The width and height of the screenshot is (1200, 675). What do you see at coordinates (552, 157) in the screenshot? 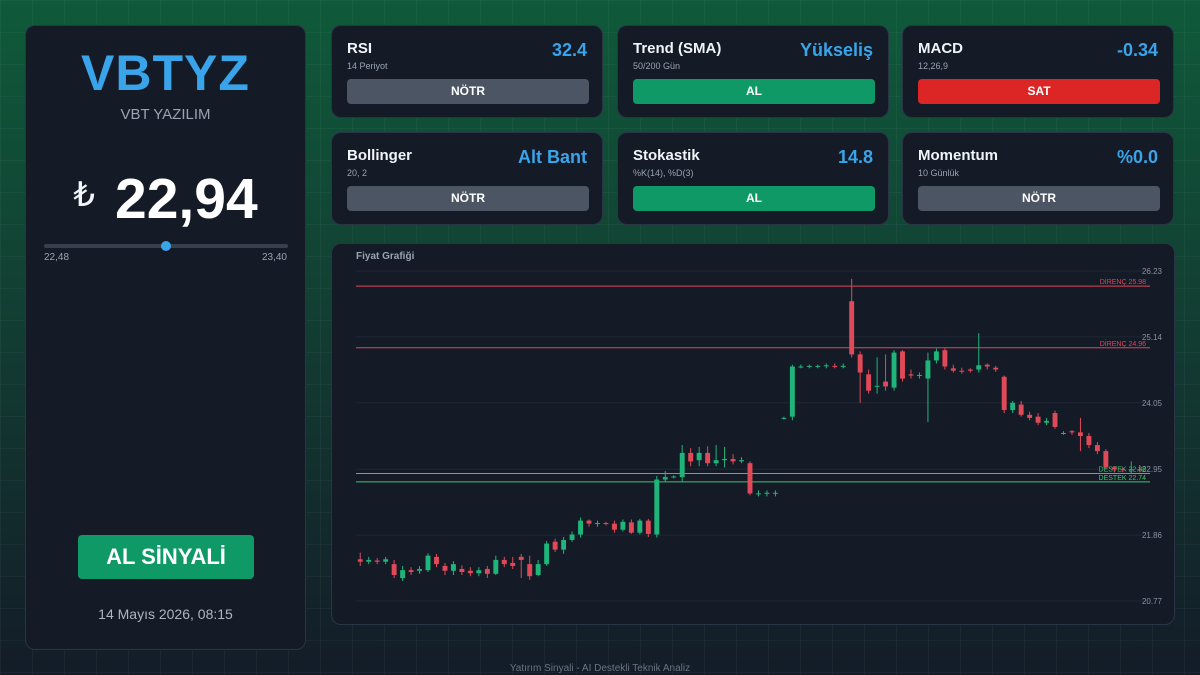
I see `indicator-value: Alt Bant` at bounding box center [552, 157].